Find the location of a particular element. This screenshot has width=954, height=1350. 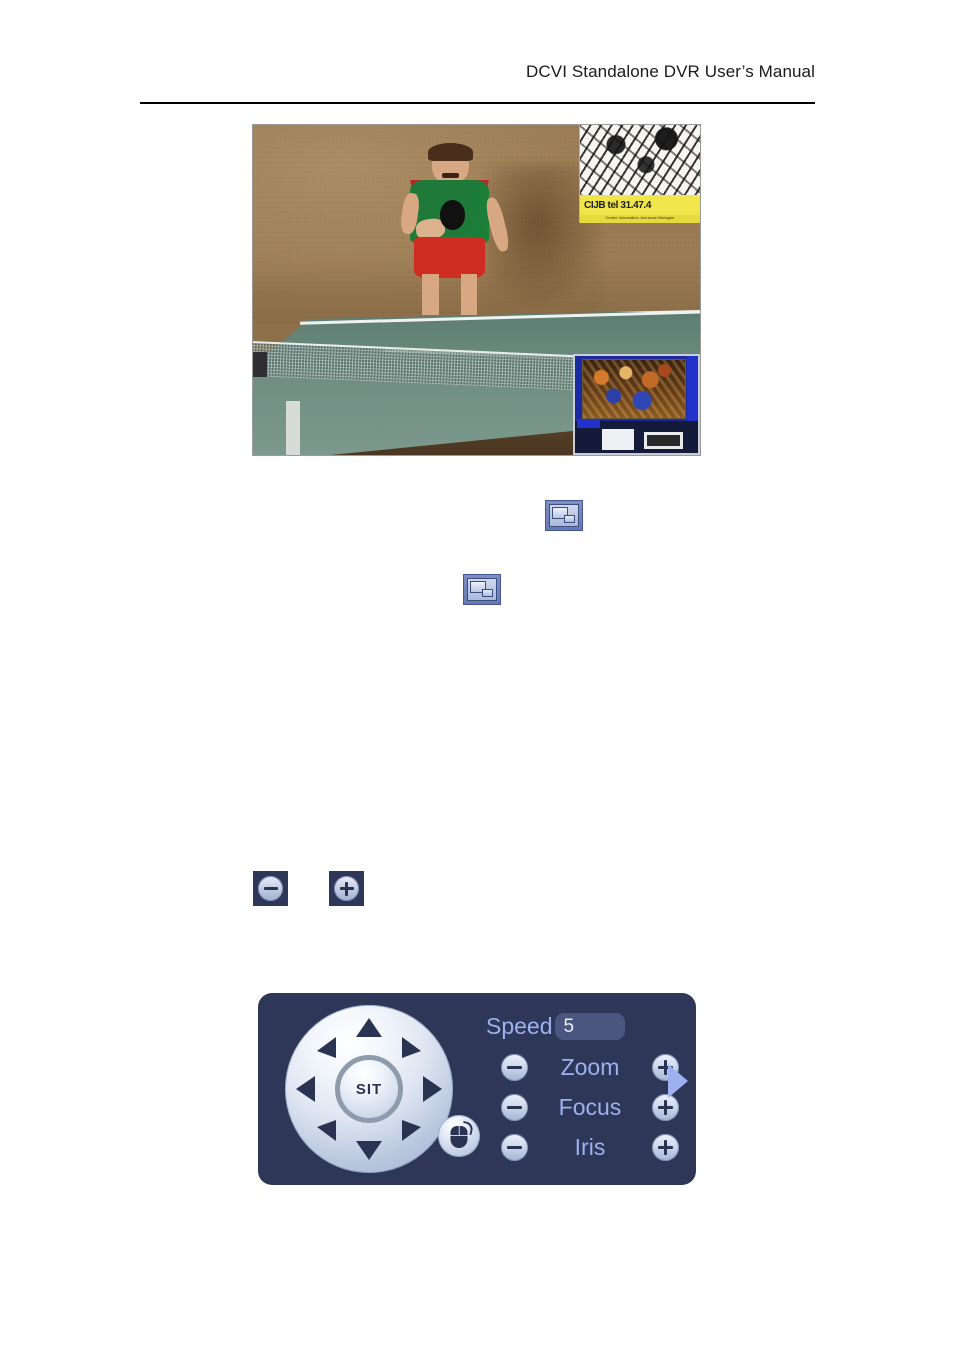

mouse-icon is located at coordinates (459, 1136).